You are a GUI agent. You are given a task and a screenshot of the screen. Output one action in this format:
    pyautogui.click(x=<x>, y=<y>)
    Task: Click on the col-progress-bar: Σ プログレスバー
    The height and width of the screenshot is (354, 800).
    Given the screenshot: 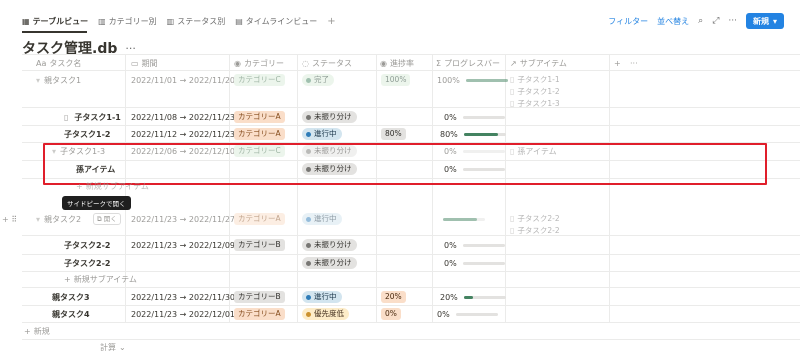 What is the action you would take?
    pyautogui.click(x=468, y=63)
    